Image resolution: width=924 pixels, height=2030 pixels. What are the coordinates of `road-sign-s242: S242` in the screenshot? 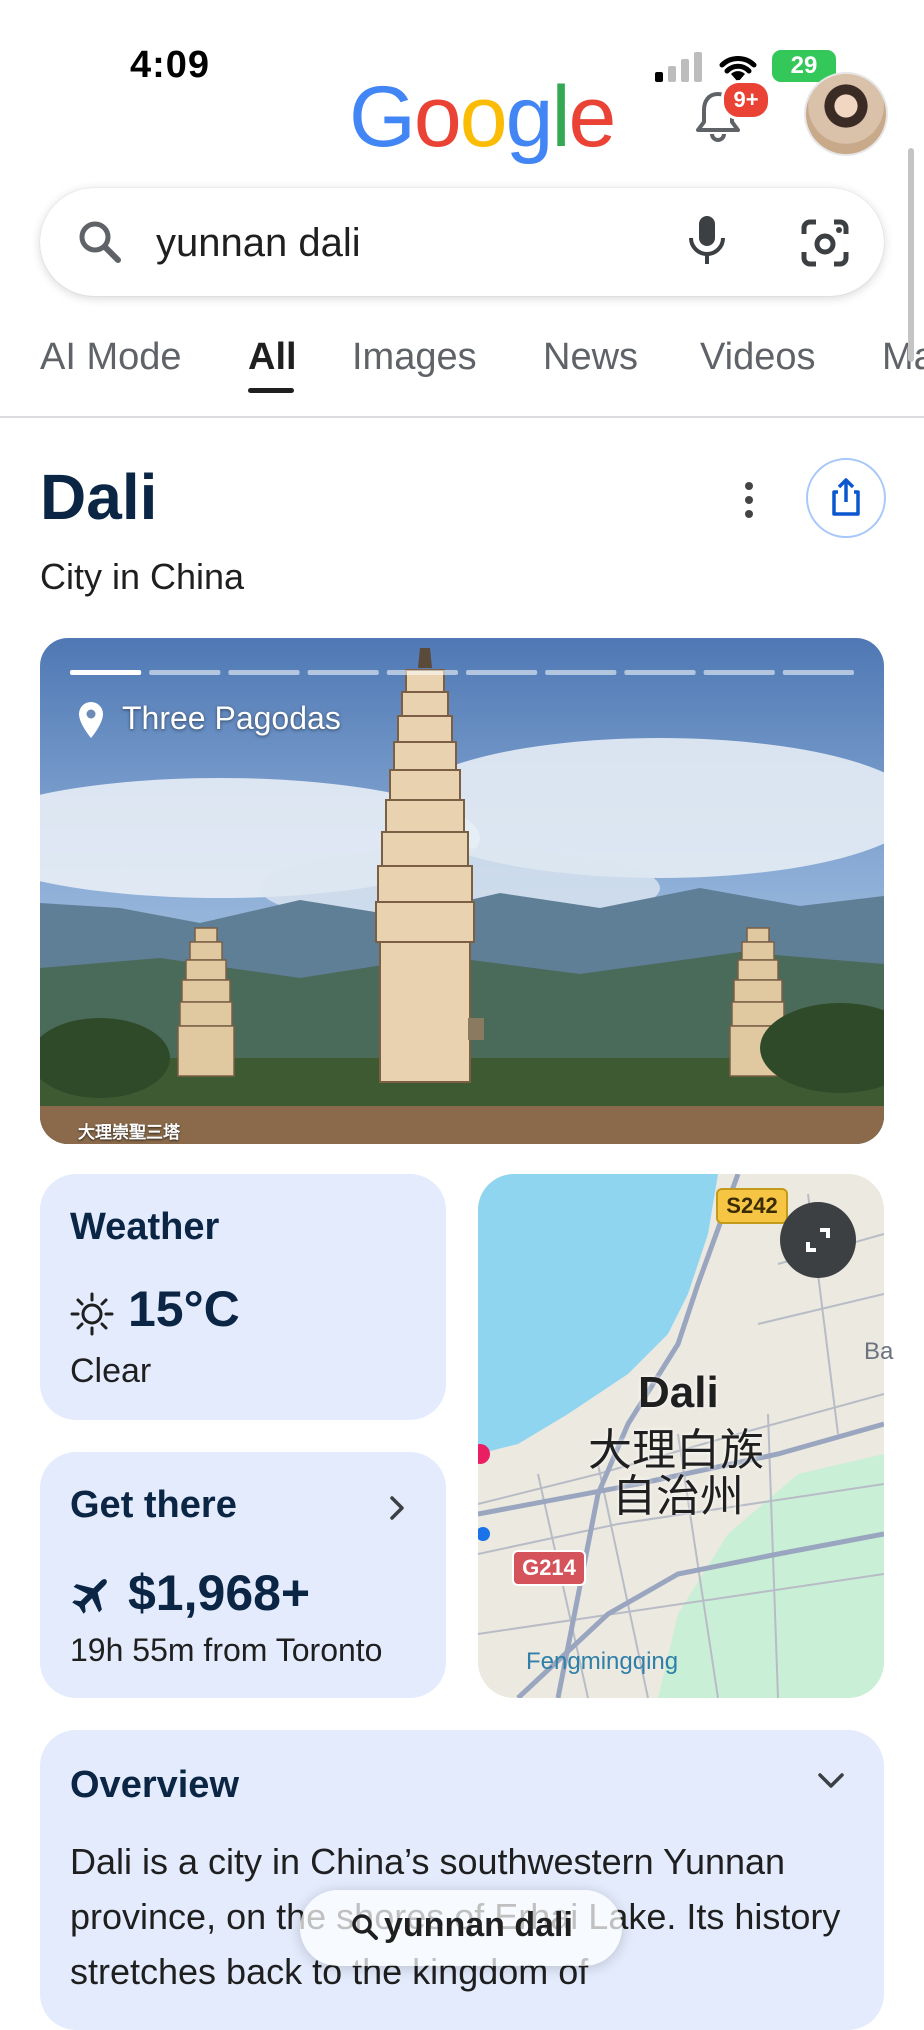 It's located at (752, 1206).